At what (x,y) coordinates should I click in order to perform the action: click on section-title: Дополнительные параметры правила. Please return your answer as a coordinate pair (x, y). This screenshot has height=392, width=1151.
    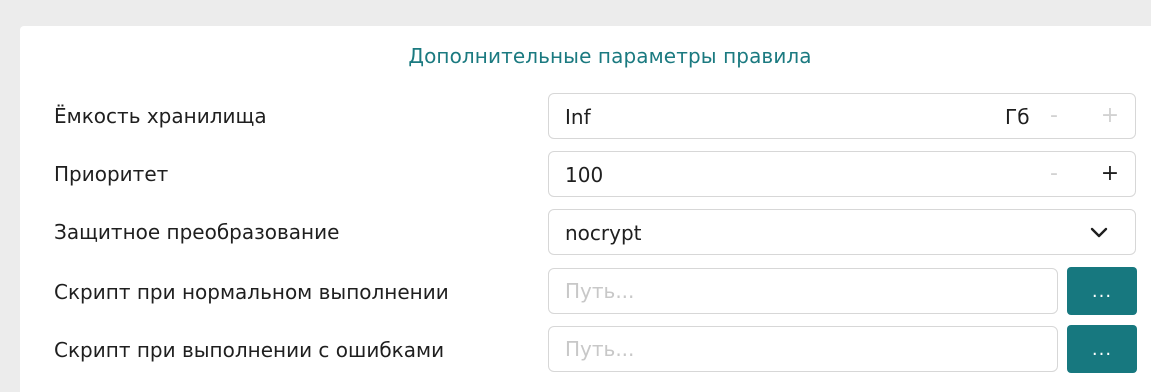
    Looking at the image, I should click on (610, 56).